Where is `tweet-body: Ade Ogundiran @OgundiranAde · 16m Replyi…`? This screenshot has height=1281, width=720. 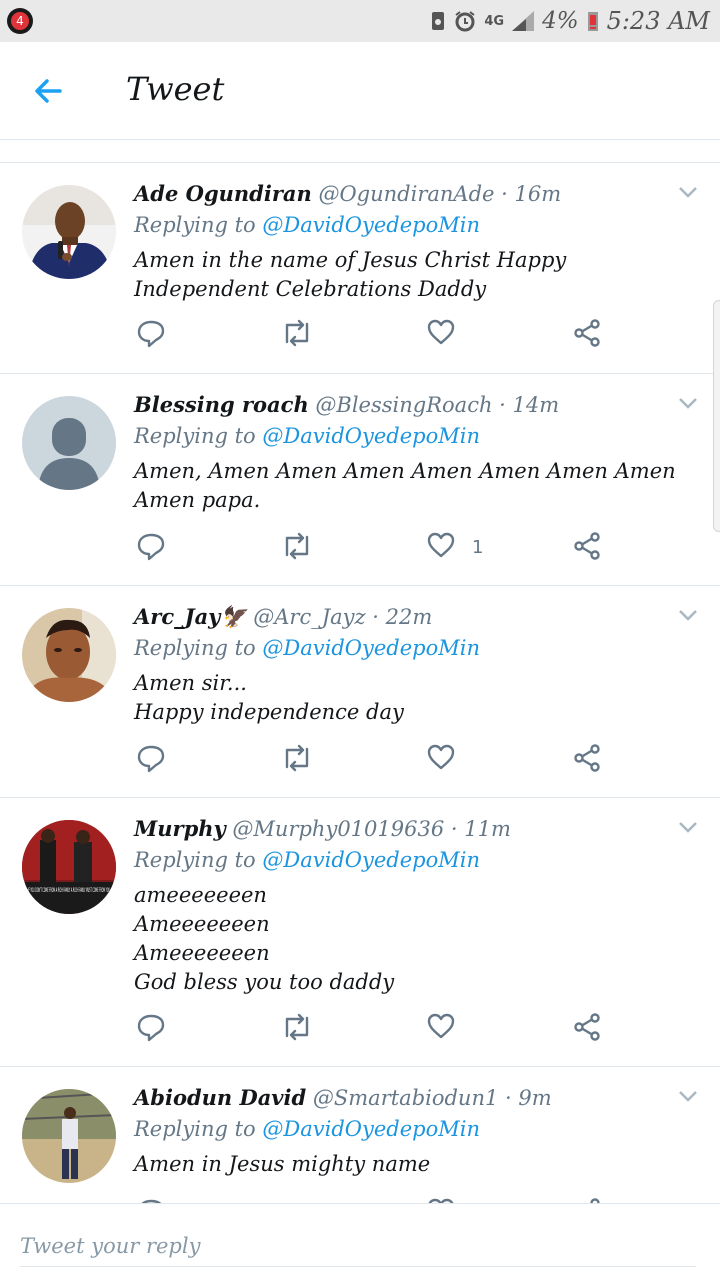
tweet-body: Ade Ogundiran @OgundiranAde · 16m Replyi… is located at coordinates (412, 241).